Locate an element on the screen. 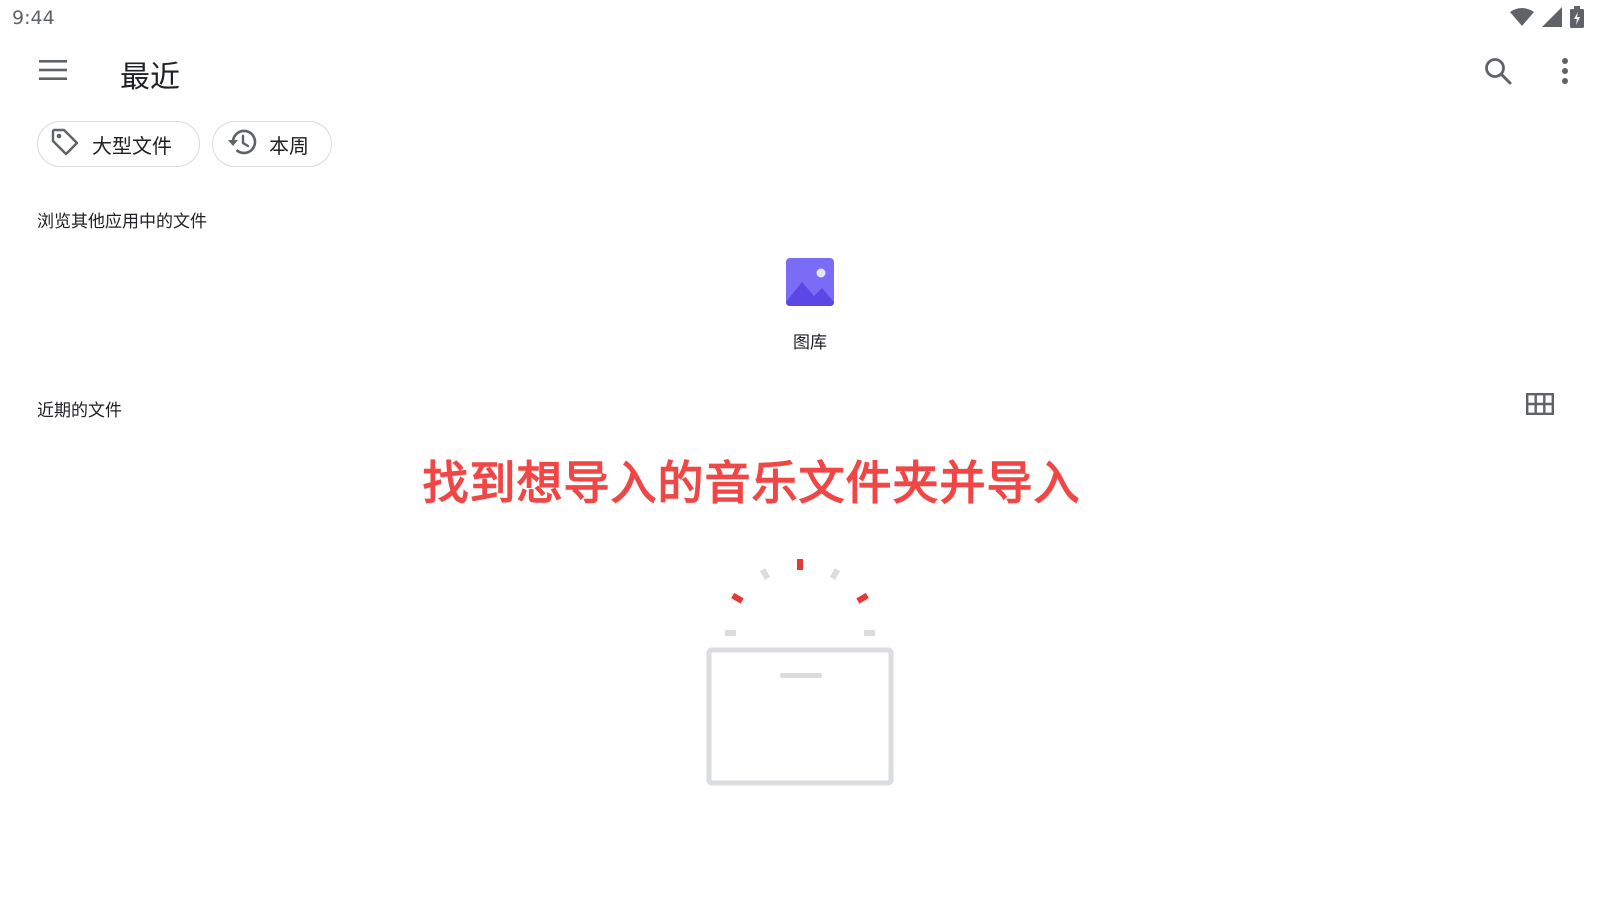  browse-section-label: 浏览其他应用中的文件 is located at coordinates (122, 222).